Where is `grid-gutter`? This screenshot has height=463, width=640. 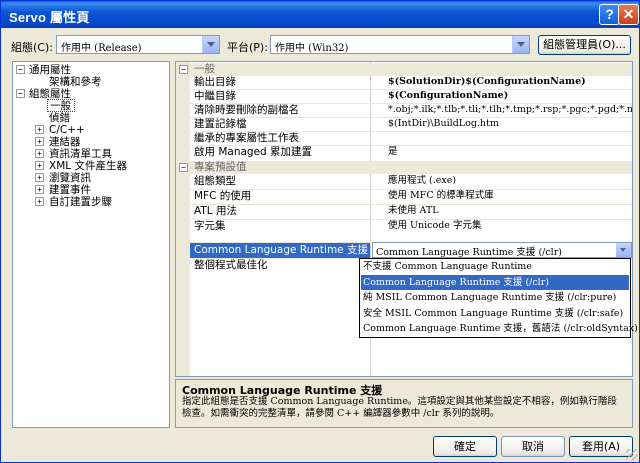 grid-gutter is located at coordinates (183, 219).